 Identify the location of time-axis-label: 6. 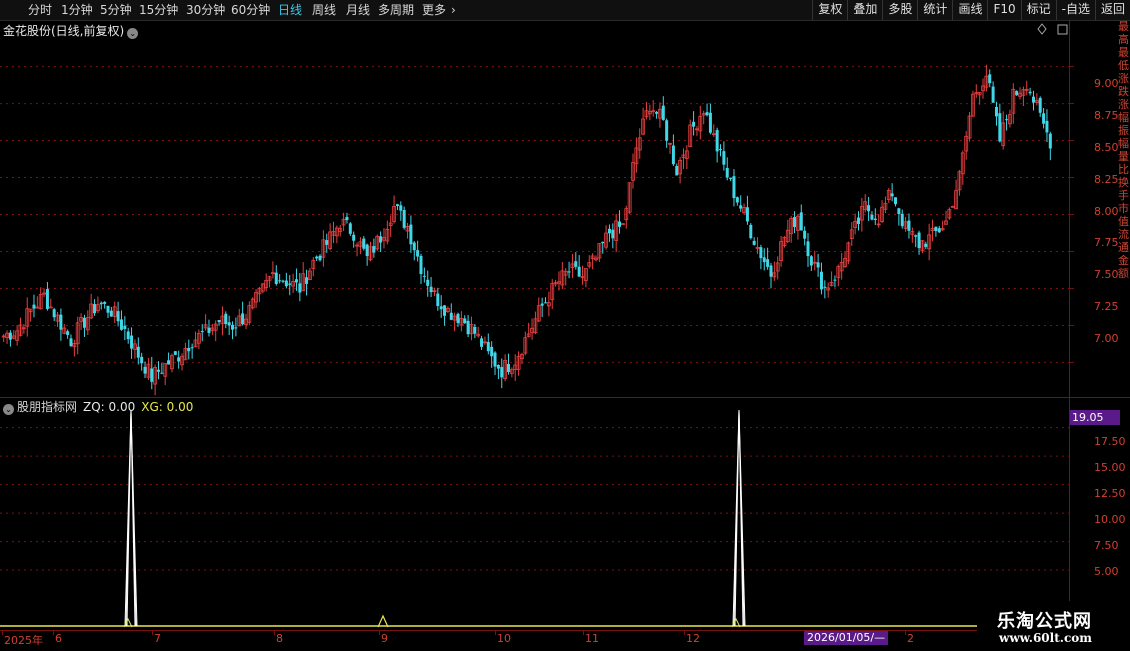
(58, 638).